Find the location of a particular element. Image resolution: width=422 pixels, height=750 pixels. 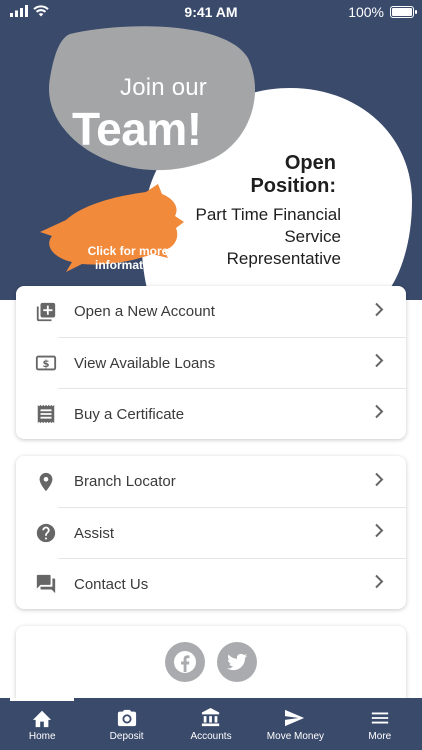

banner-cta: Click for more information is located at coordinates (128, 258).